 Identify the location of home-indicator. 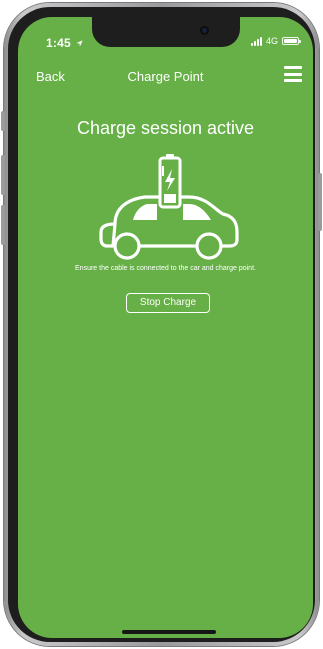
(169, 632).